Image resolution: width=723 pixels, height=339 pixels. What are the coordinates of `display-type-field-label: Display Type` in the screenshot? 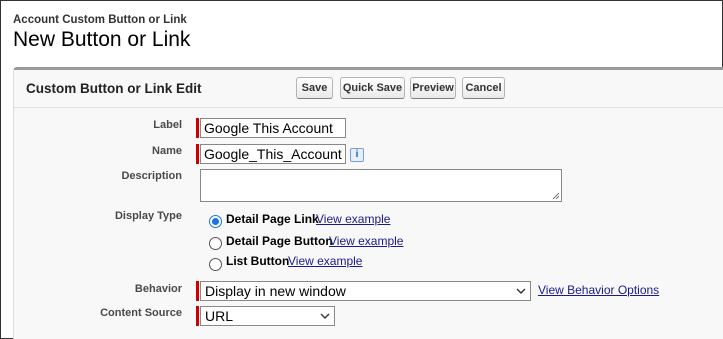 It's located at (148, 216).